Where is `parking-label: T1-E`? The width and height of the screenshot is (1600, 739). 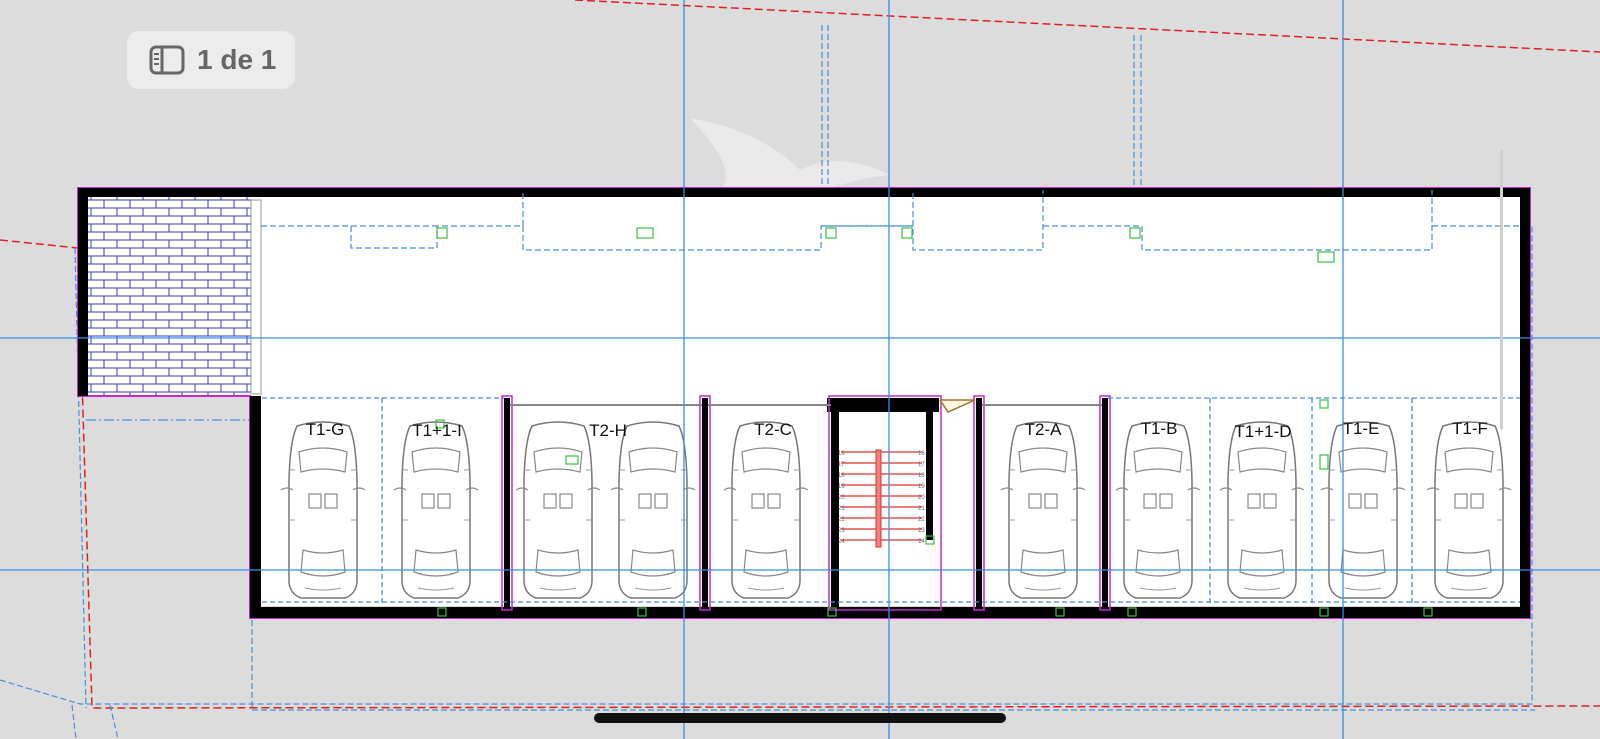
parking-label: T1-E is located at coordinates (1361, 428).